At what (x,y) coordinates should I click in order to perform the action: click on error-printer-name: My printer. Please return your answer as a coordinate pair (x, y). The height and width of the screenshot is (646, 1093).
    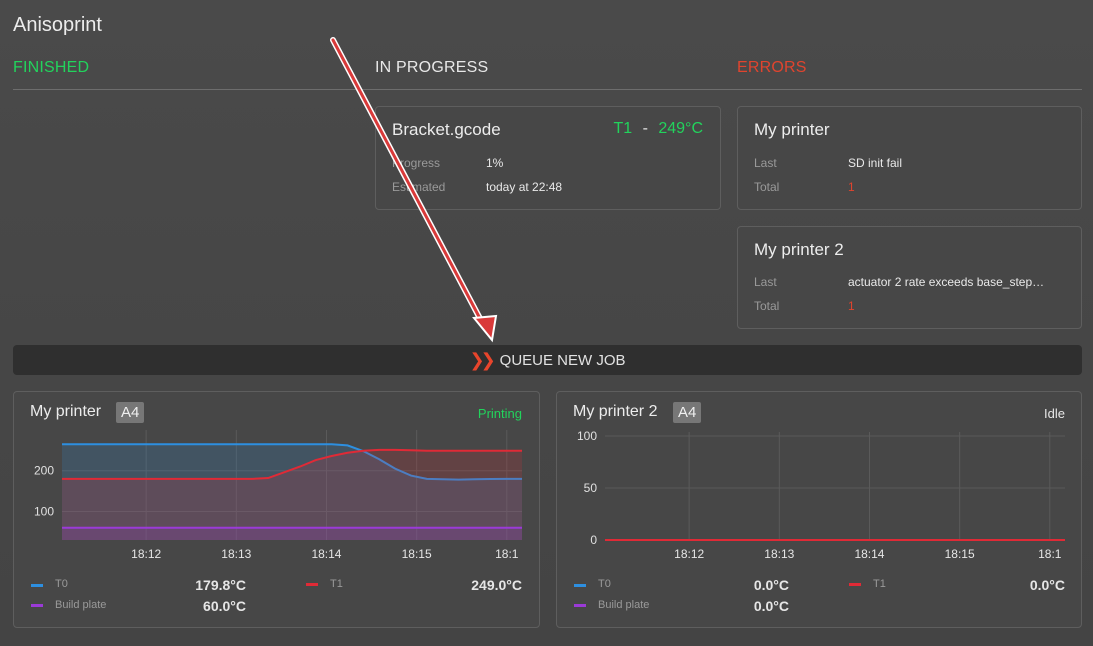
    Looking at the image, I should click on (792, 129).